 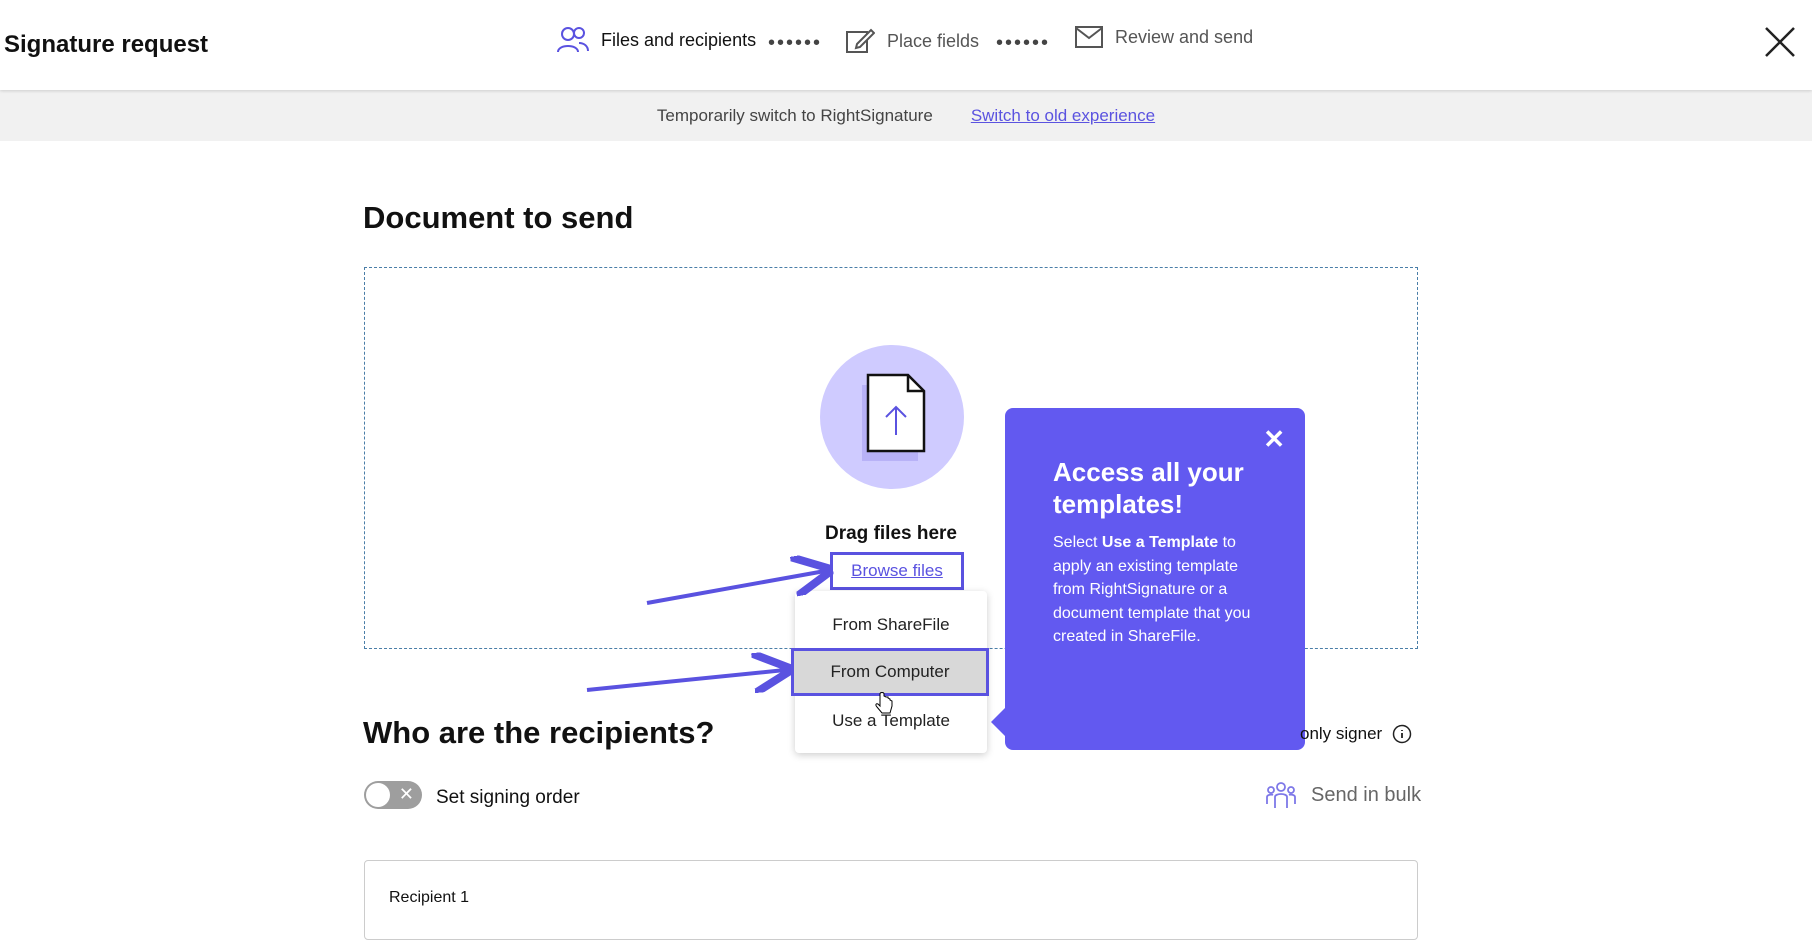 I want to click on only-signer-label: only signer, so click(x=1341, y=733).